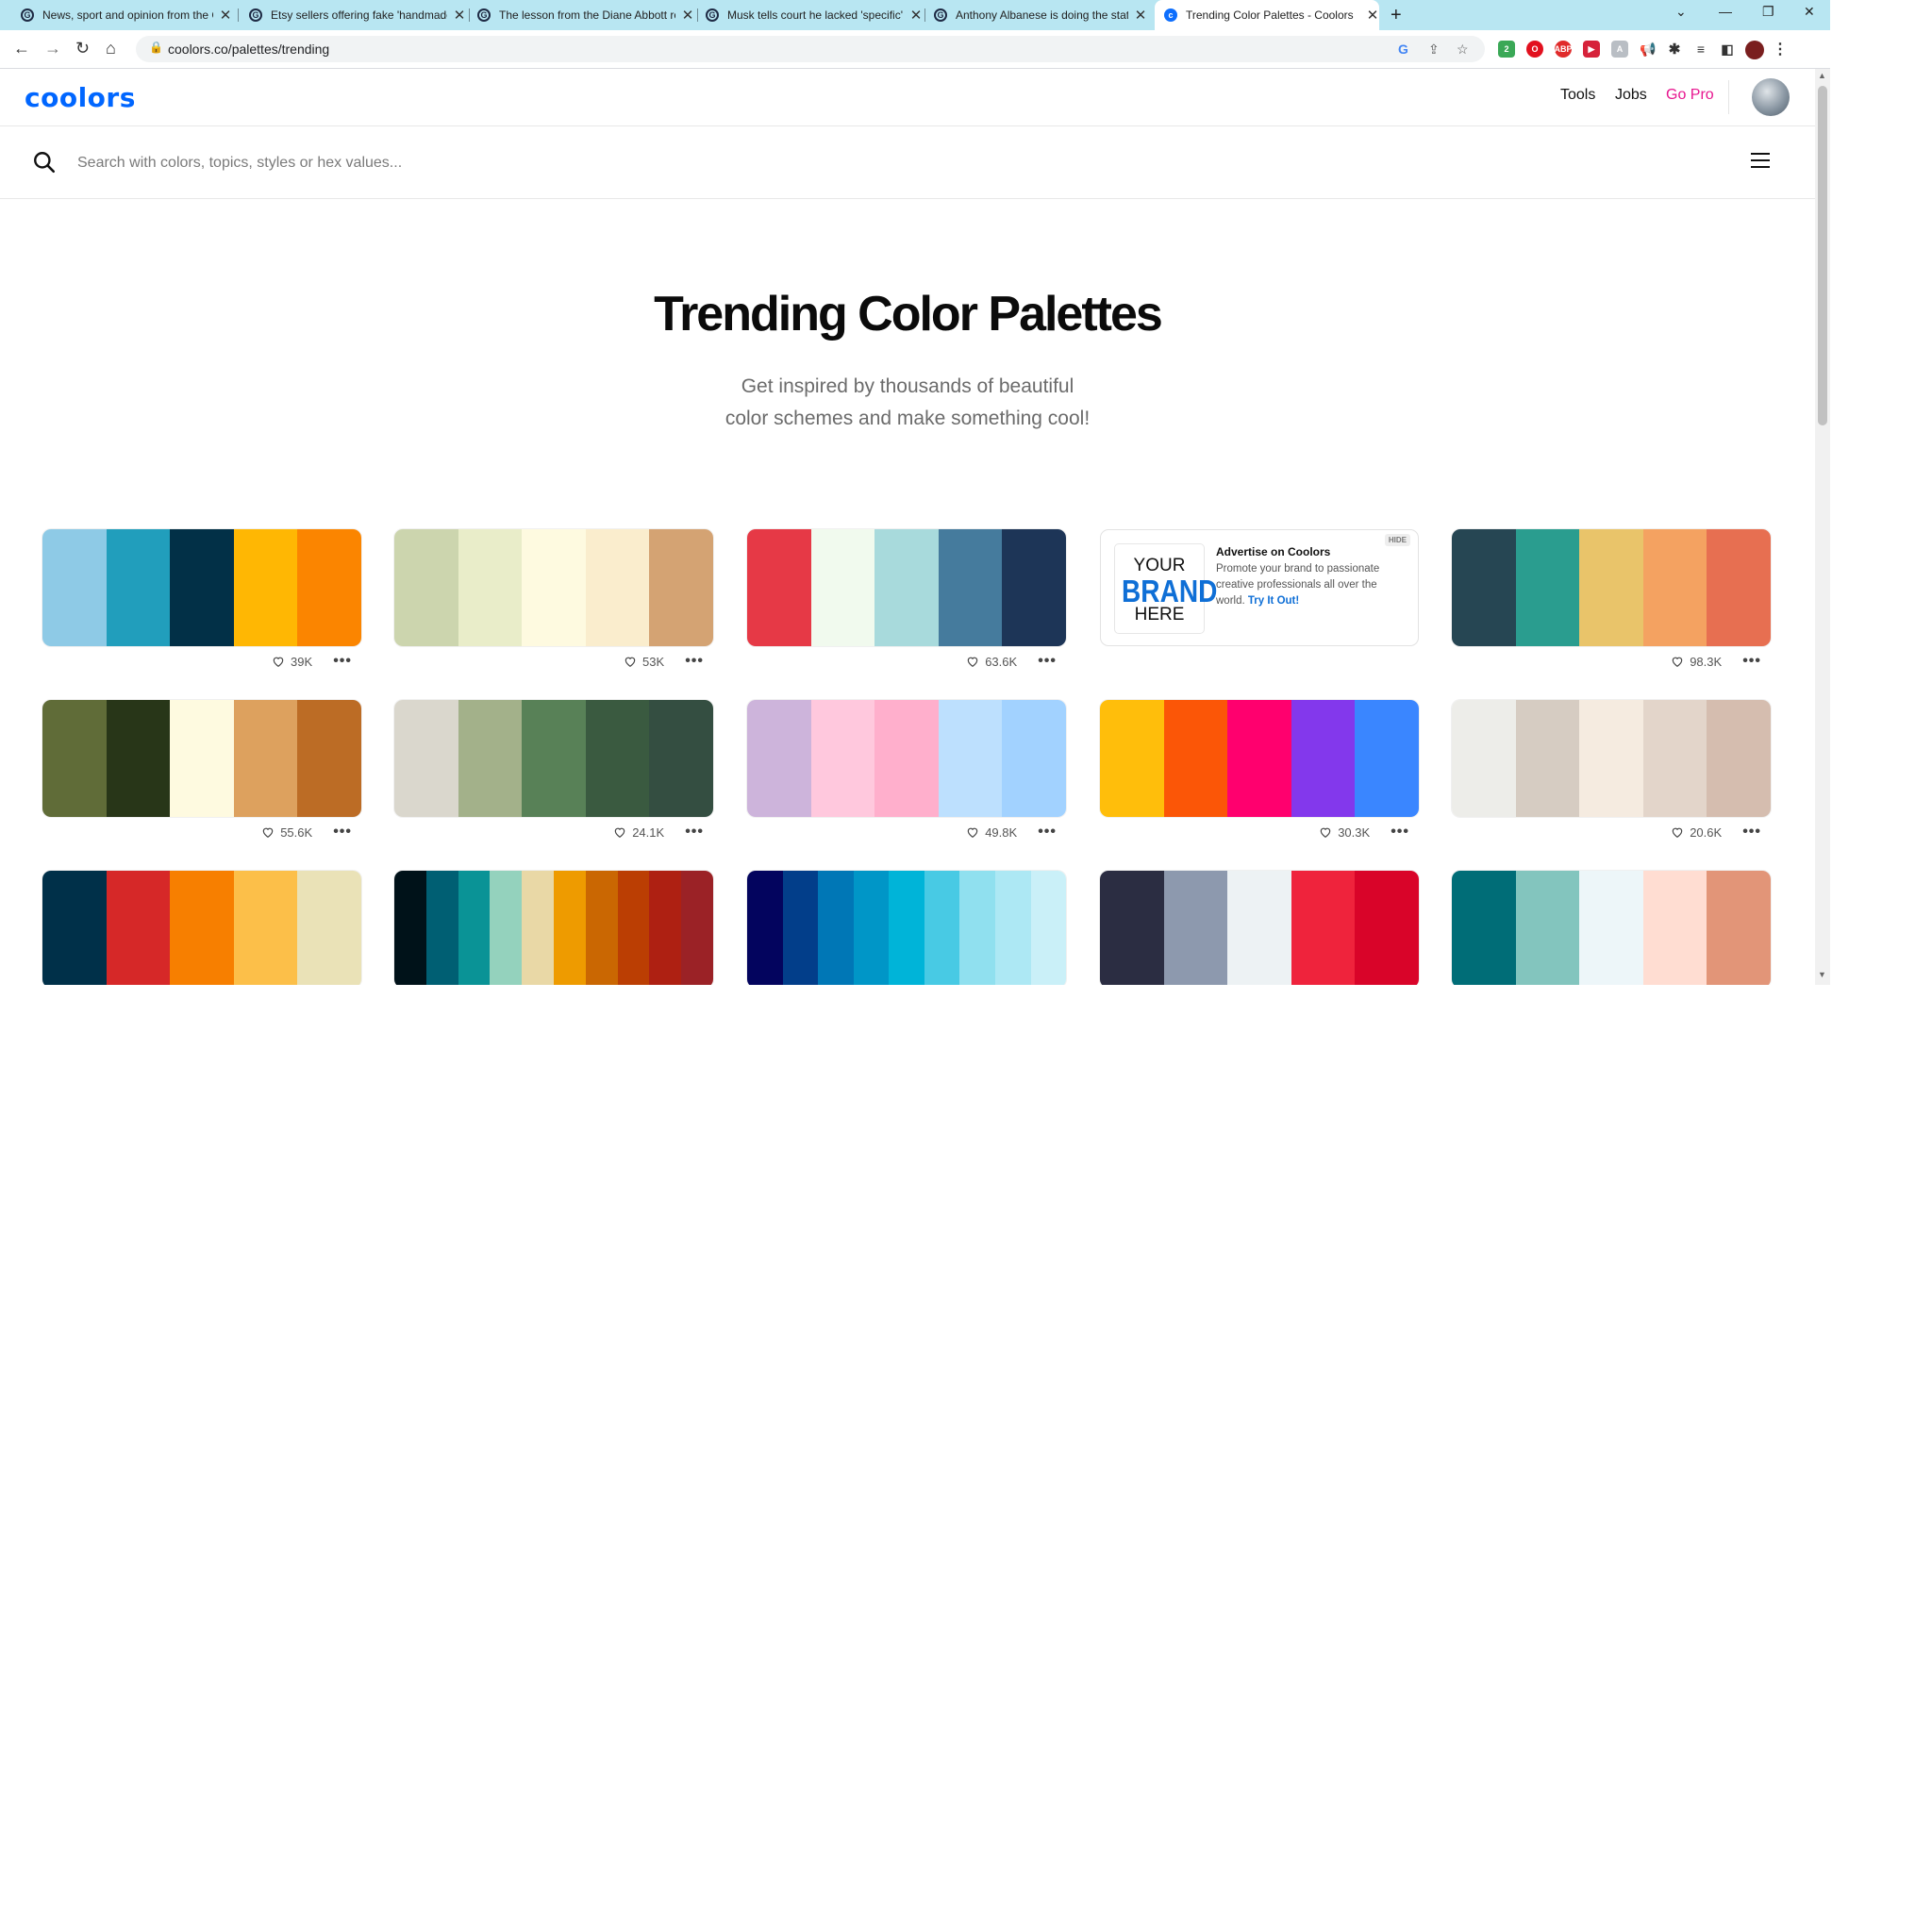 The height and width of the screenshot is (1932, 1932). What do you see at coordinates (585, 15) in the screenshot?
I see `browser-tab: G The lesson from the Diane Abbott row ✕` at bounding box center [585, 15].